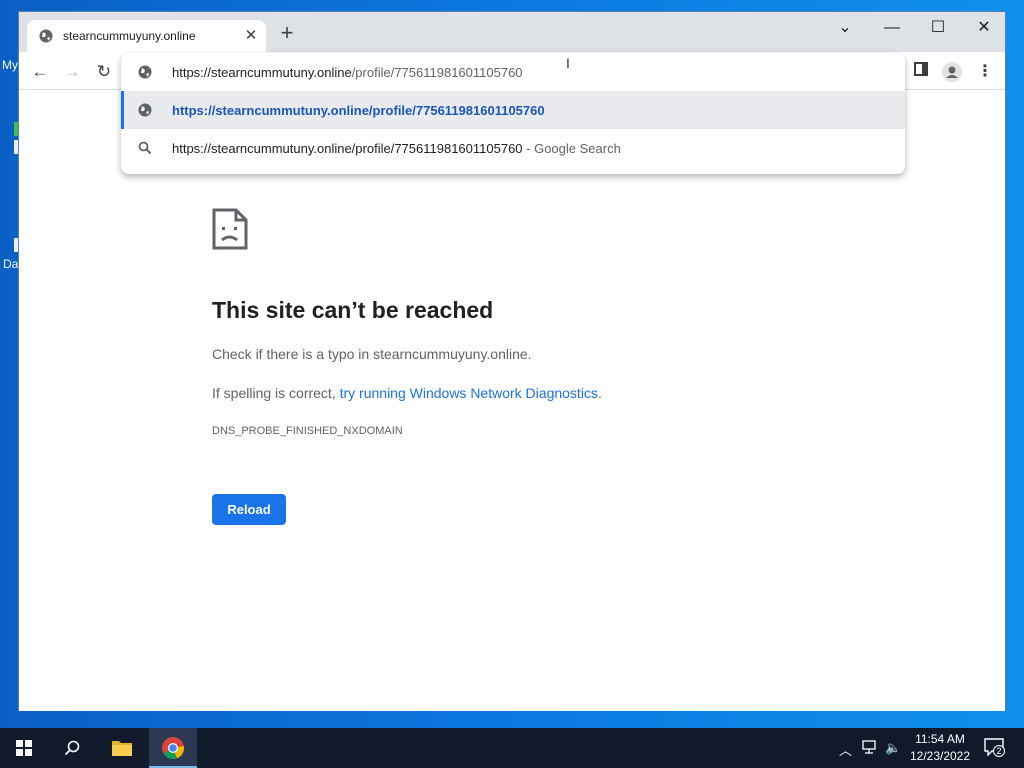 This screenshot has height=768, width=1024. I want to click on clock-date: 12/23/2022, so click(940, 756).